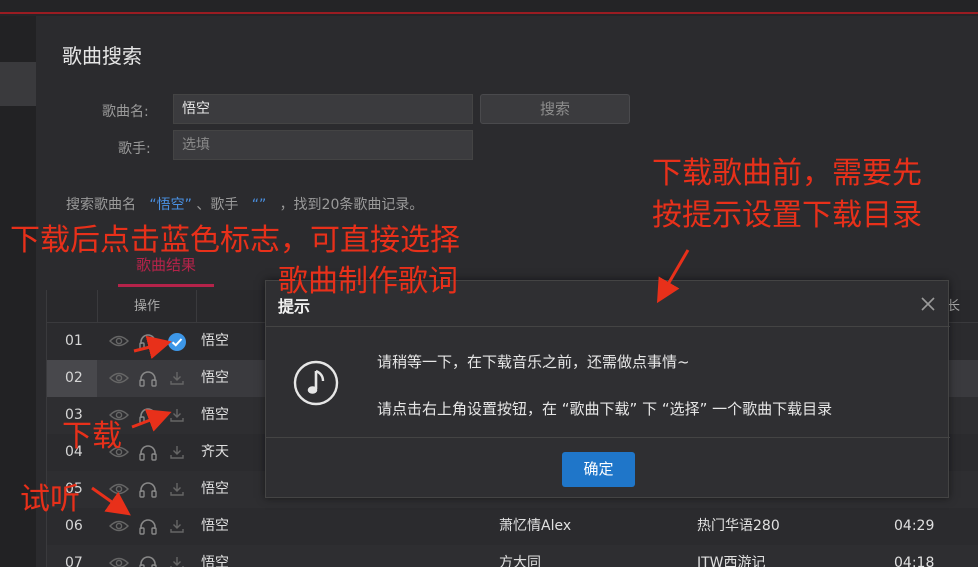 The width and height of the screenshot is (978, 567). What do you see at coordinates (111, 501) in the screenshot?
I see `arrow-to-listen` at bounding box center [111, 501].